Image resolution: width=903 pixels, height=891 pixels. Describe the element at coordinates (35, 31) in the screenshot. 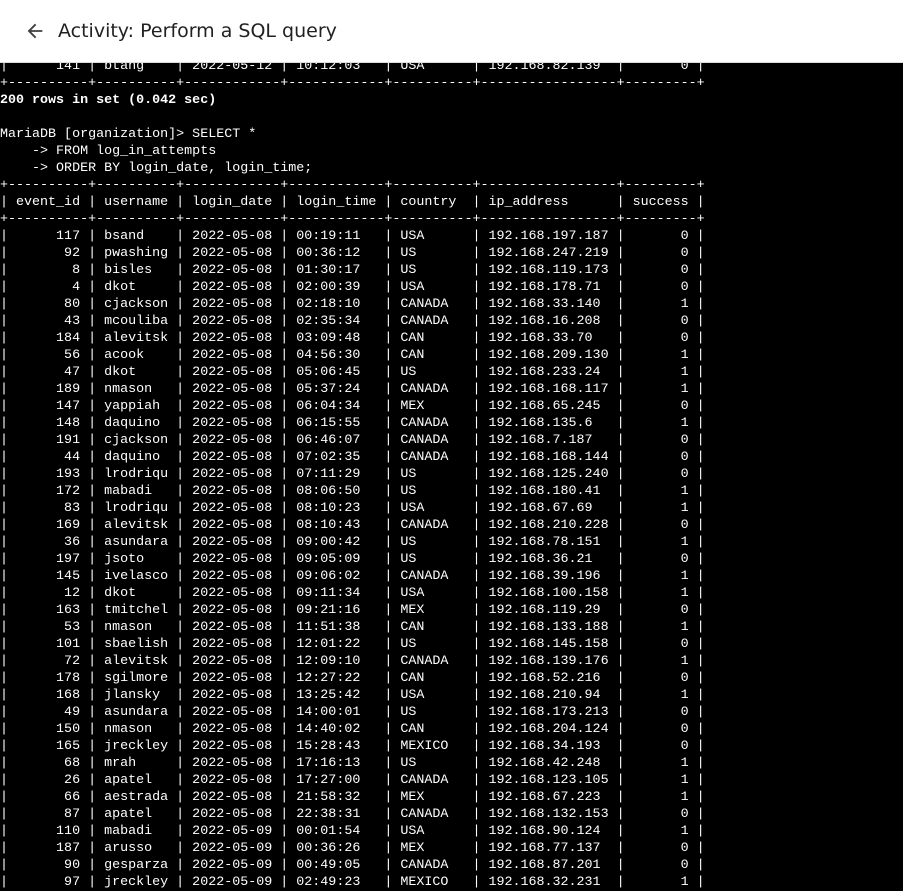

I see `arrow-left-icon` at that location.